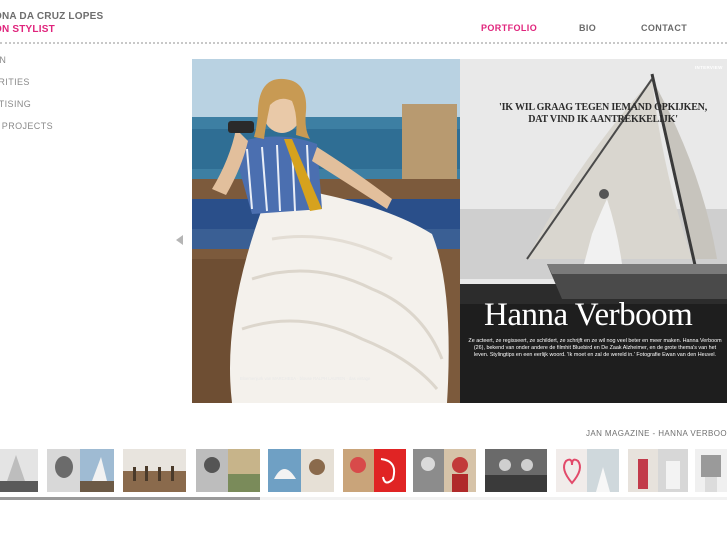  Describe the element at coordinates (179, 240) in the screenshot. I see `left-arrow-icon` at that location.